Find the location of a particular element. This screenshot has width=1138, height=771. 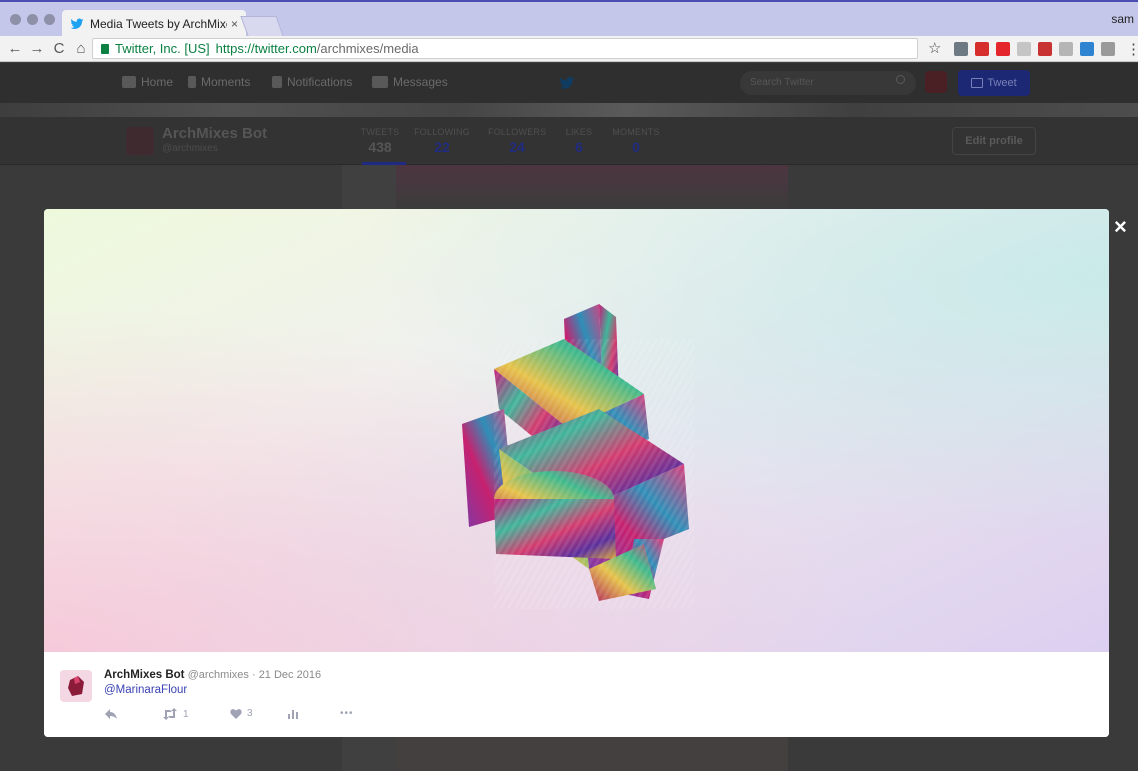

retweet-count: 1 is located at coordinates (186, 714).